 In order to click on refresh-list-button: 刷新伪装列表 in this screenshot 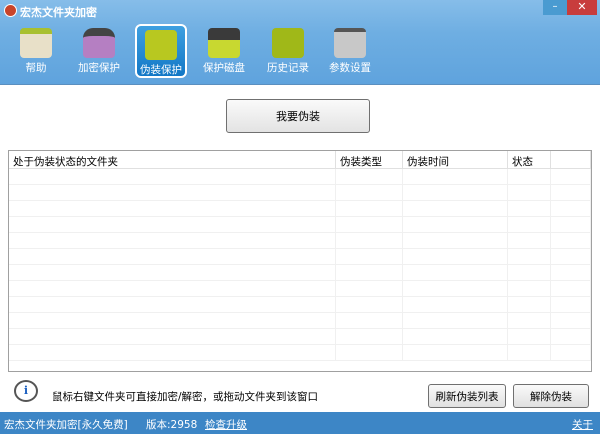, I will do `click(467, 396)`.